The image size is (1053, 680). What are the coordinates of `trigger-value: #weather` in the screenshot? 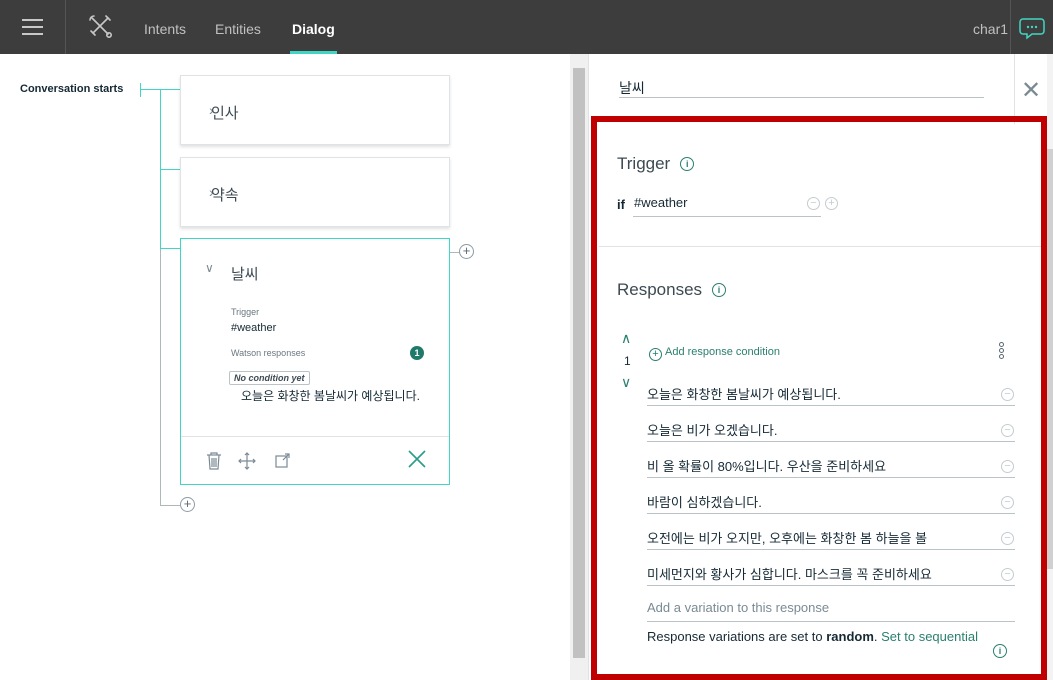 It's located at (254, 328).